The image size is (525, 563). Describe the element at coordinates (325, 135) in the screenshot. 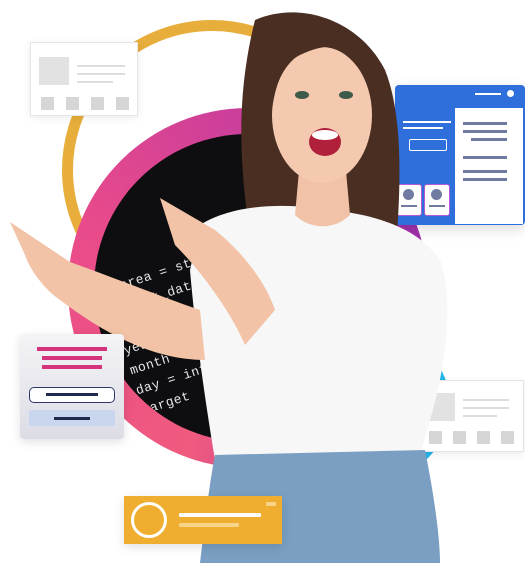

I see `teeth-shape` at that location.